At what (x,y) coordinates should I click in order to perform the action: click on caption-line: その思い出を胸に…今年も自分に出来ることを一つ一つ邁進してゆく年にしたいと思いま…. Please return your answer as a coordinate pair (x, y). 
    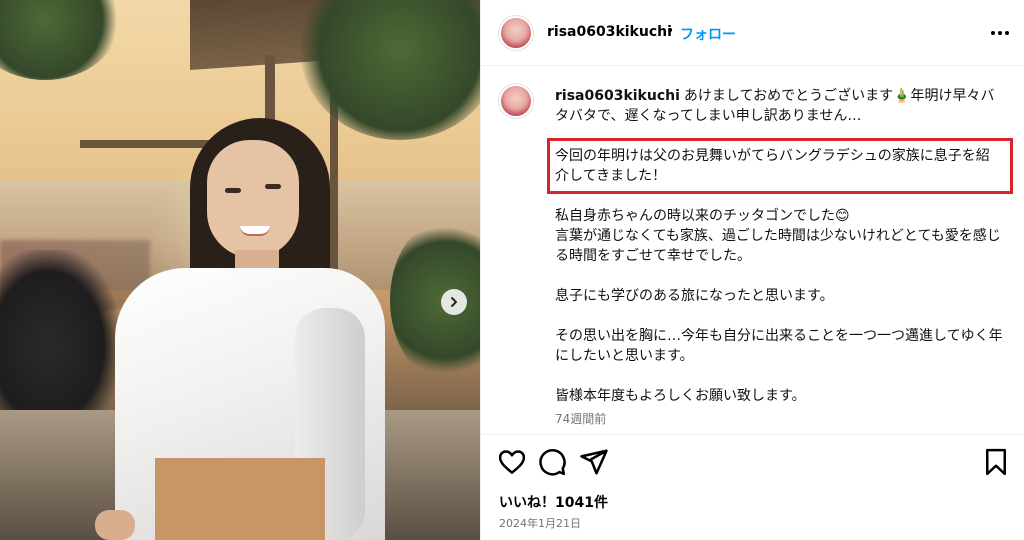
    Looking at the image, I should click on (779, 346).